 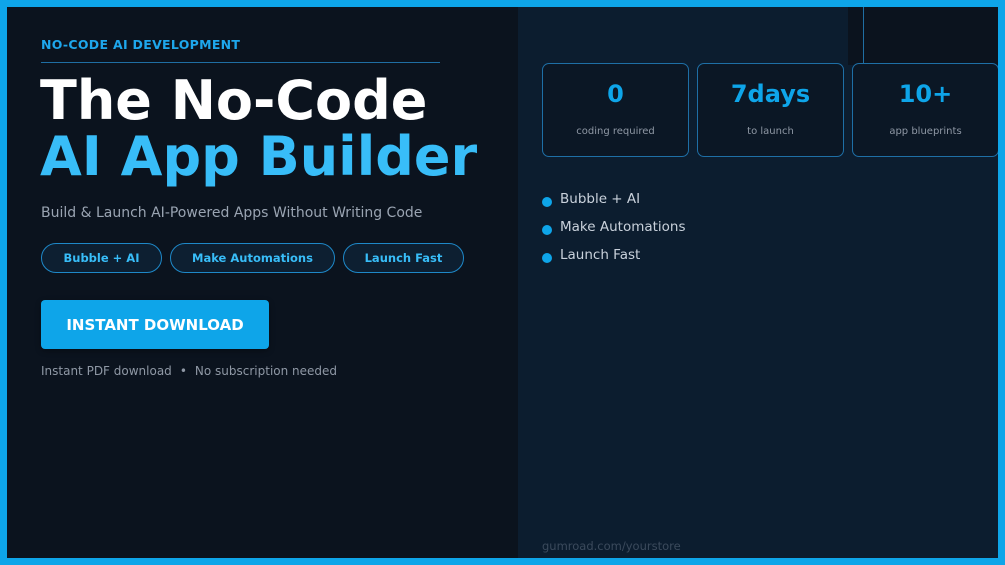 What do you see at coordinates (266, 371) in the screenshot?
I see `note-subscription: No subscription needed` at bounding box center [266, 371].